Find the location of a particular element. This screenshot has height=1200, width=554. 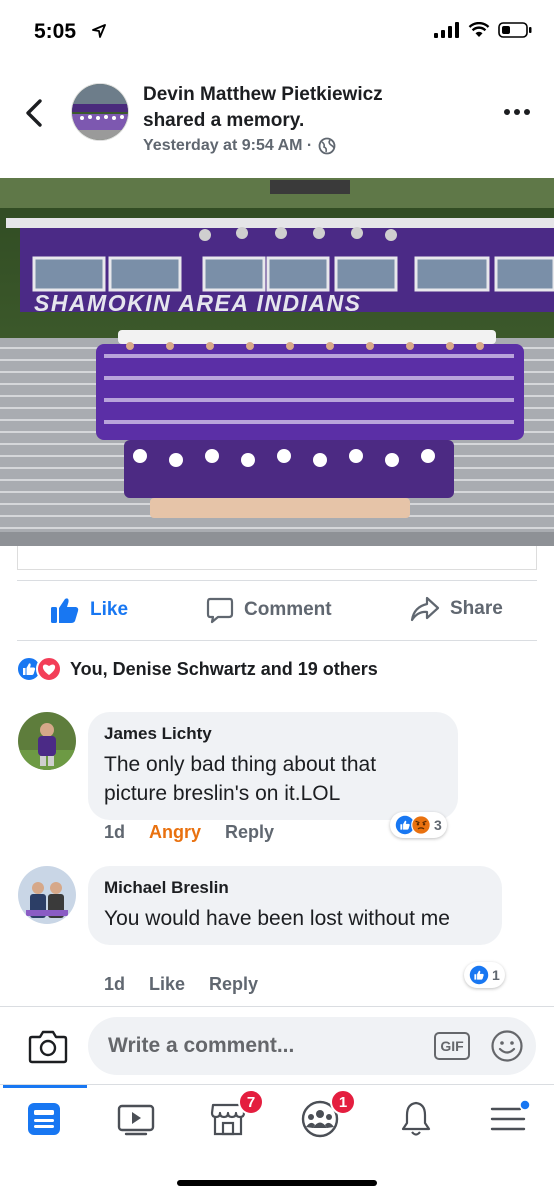

notifications-icon is located at coordinates (416, 1118).